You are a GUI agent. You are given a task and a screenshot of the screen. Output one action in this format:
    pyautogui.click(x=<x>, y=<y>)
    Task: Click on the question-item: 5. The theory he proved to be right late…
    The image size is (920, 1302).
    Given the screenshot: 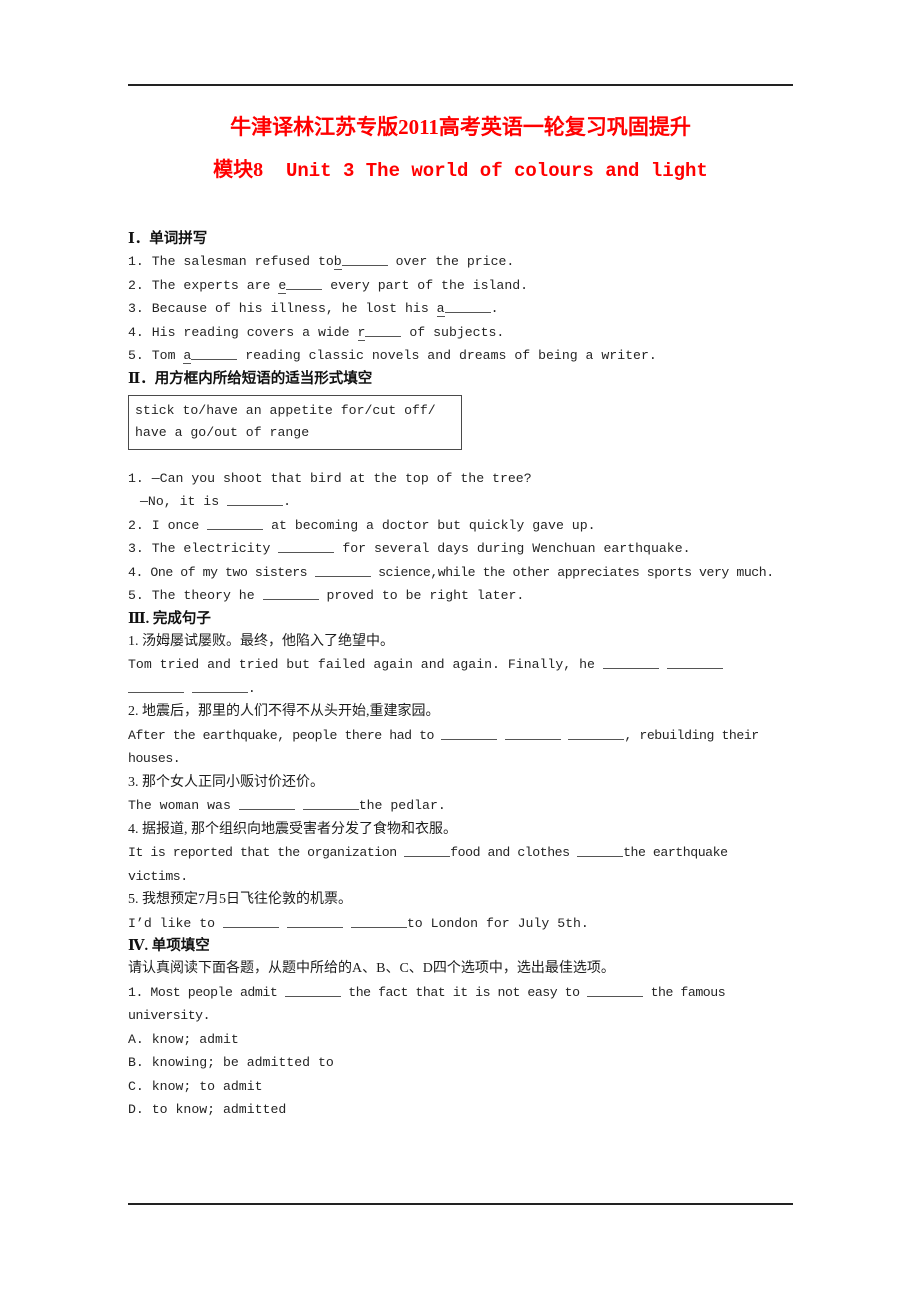 What is the action you would take?
    pyautogui.click(x=460, y=596)
    